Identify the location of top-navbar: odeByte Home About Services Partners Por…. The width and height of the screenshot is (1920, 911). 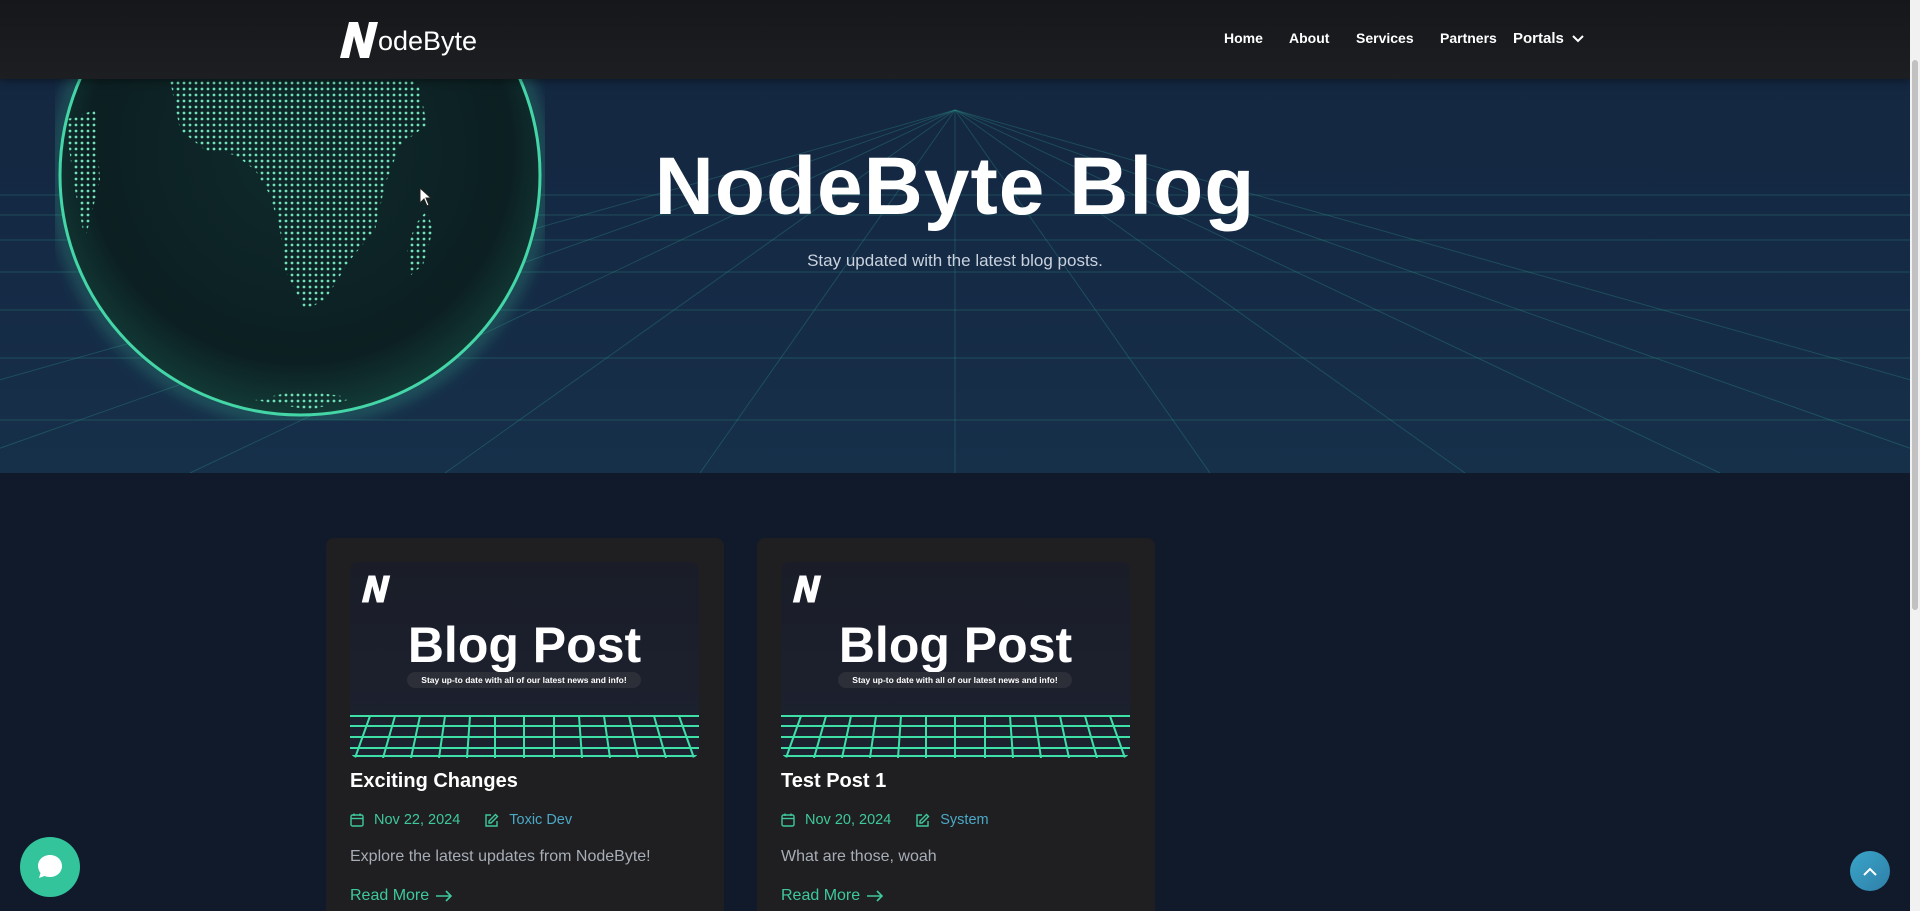
(955, 39).